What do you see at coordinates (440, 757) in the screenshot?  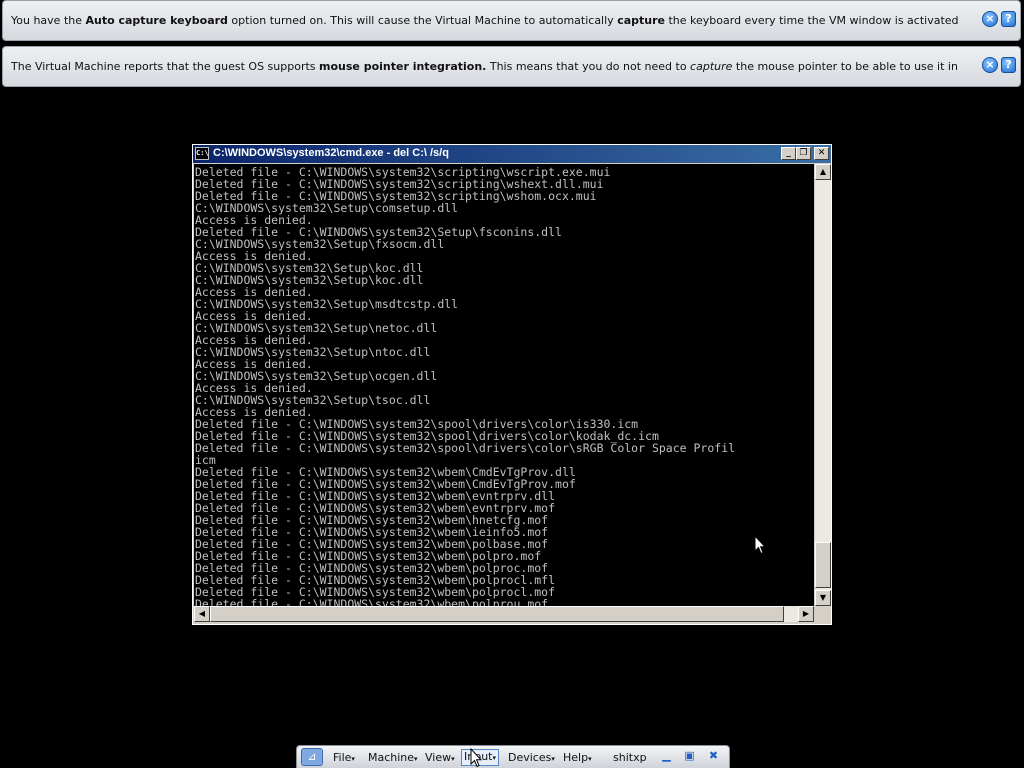 I see `menu-view: View▾` at bounding box center [440, 757].